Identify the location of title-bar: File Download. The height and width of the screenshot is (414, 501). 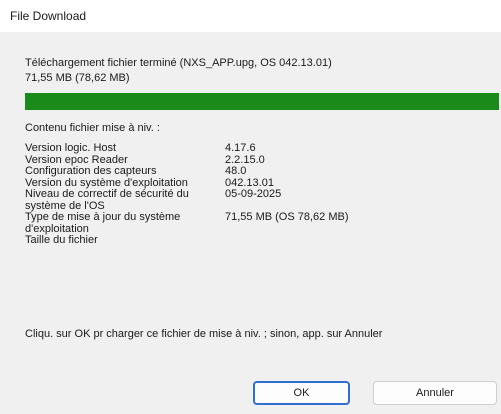
(250, 16).